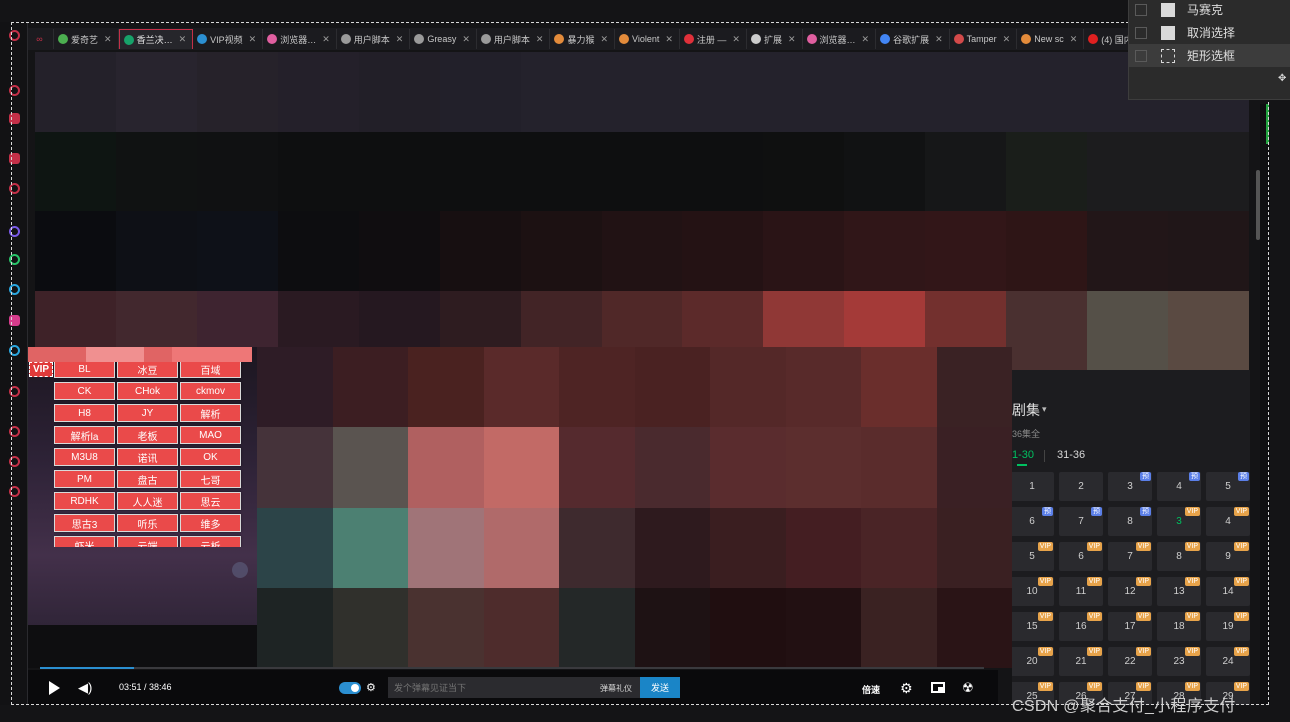 The height and width of the screenshot is (722, 1290). Describe the element at coordinates (1081, 626) in the screenshot. I see `episode-item: 16 VIP` at that location.